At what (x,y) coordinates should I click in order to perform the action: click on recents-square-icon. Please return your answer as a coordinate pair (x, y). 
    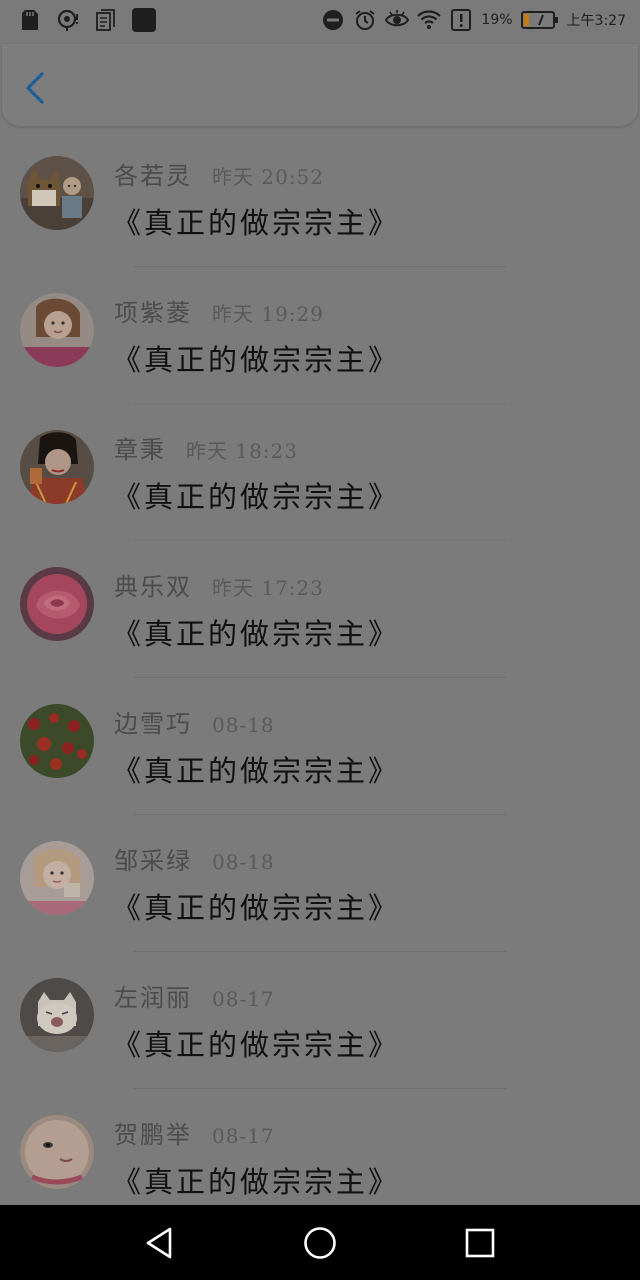
    Looking at the image, I should click on (480, 1243).